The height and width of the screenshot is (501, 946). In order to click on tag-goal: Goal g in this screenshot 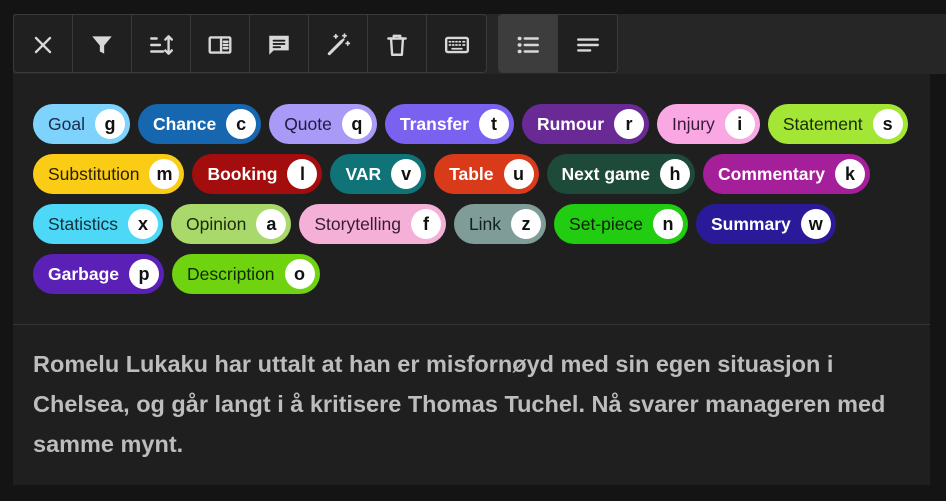, I will do `click(81, 124)`.